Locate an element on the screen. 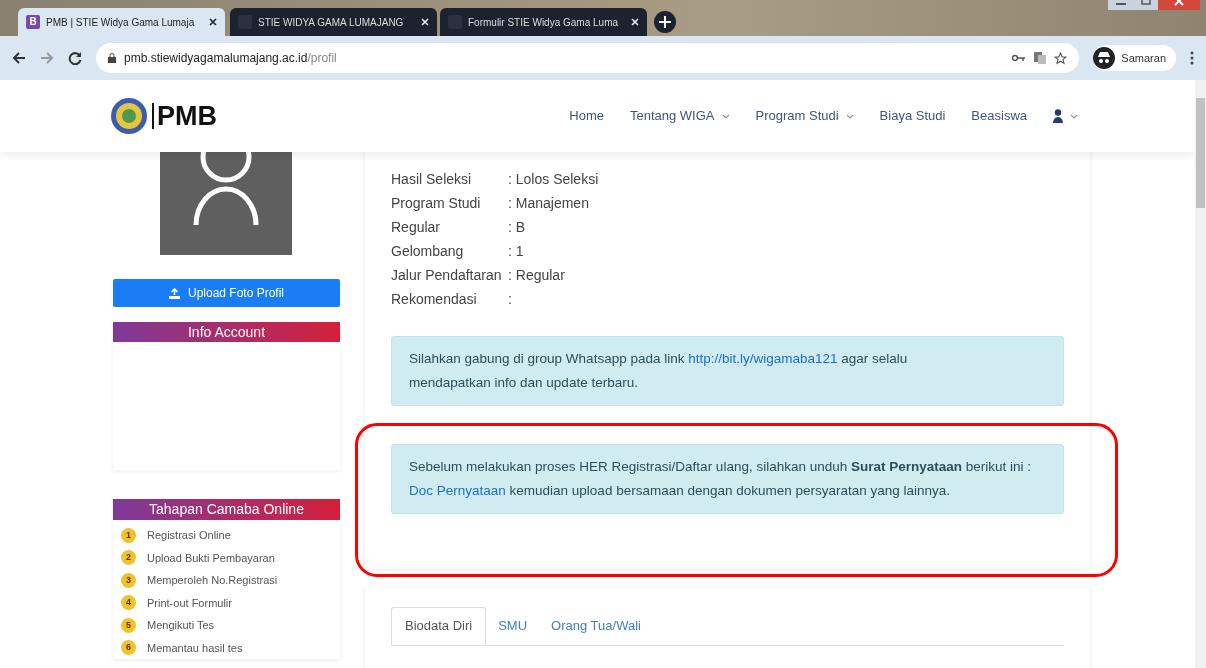 This screenshot has height=668, width=1206. browser-tab: Formulir STIE Widya Gama Luma is located at coordinates (543, 22).